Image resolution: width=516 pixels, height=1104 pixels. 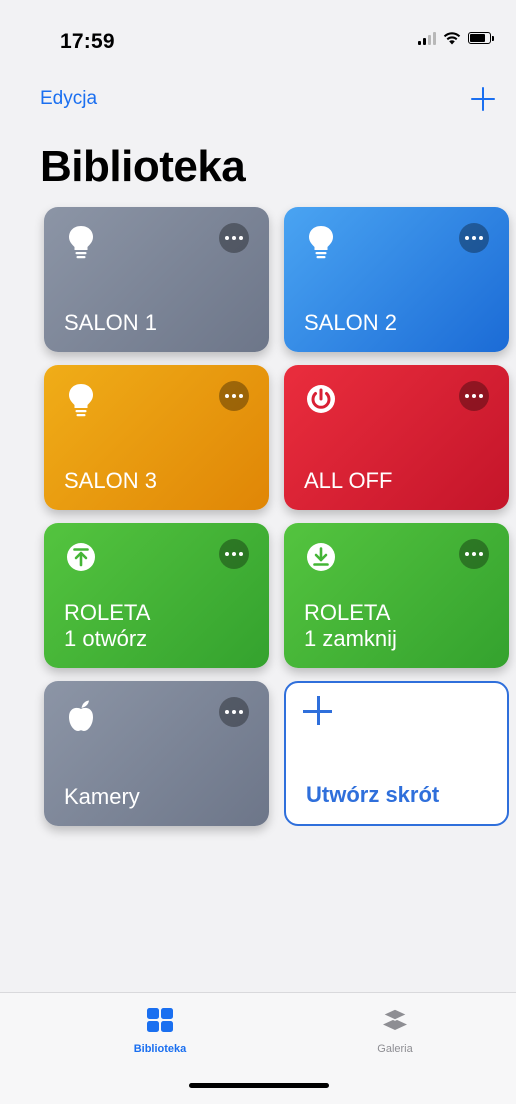 What do you see at coordinates (452, 38) in the screenshot?
I see `wifi-icon` at bounding box center [452, 38].